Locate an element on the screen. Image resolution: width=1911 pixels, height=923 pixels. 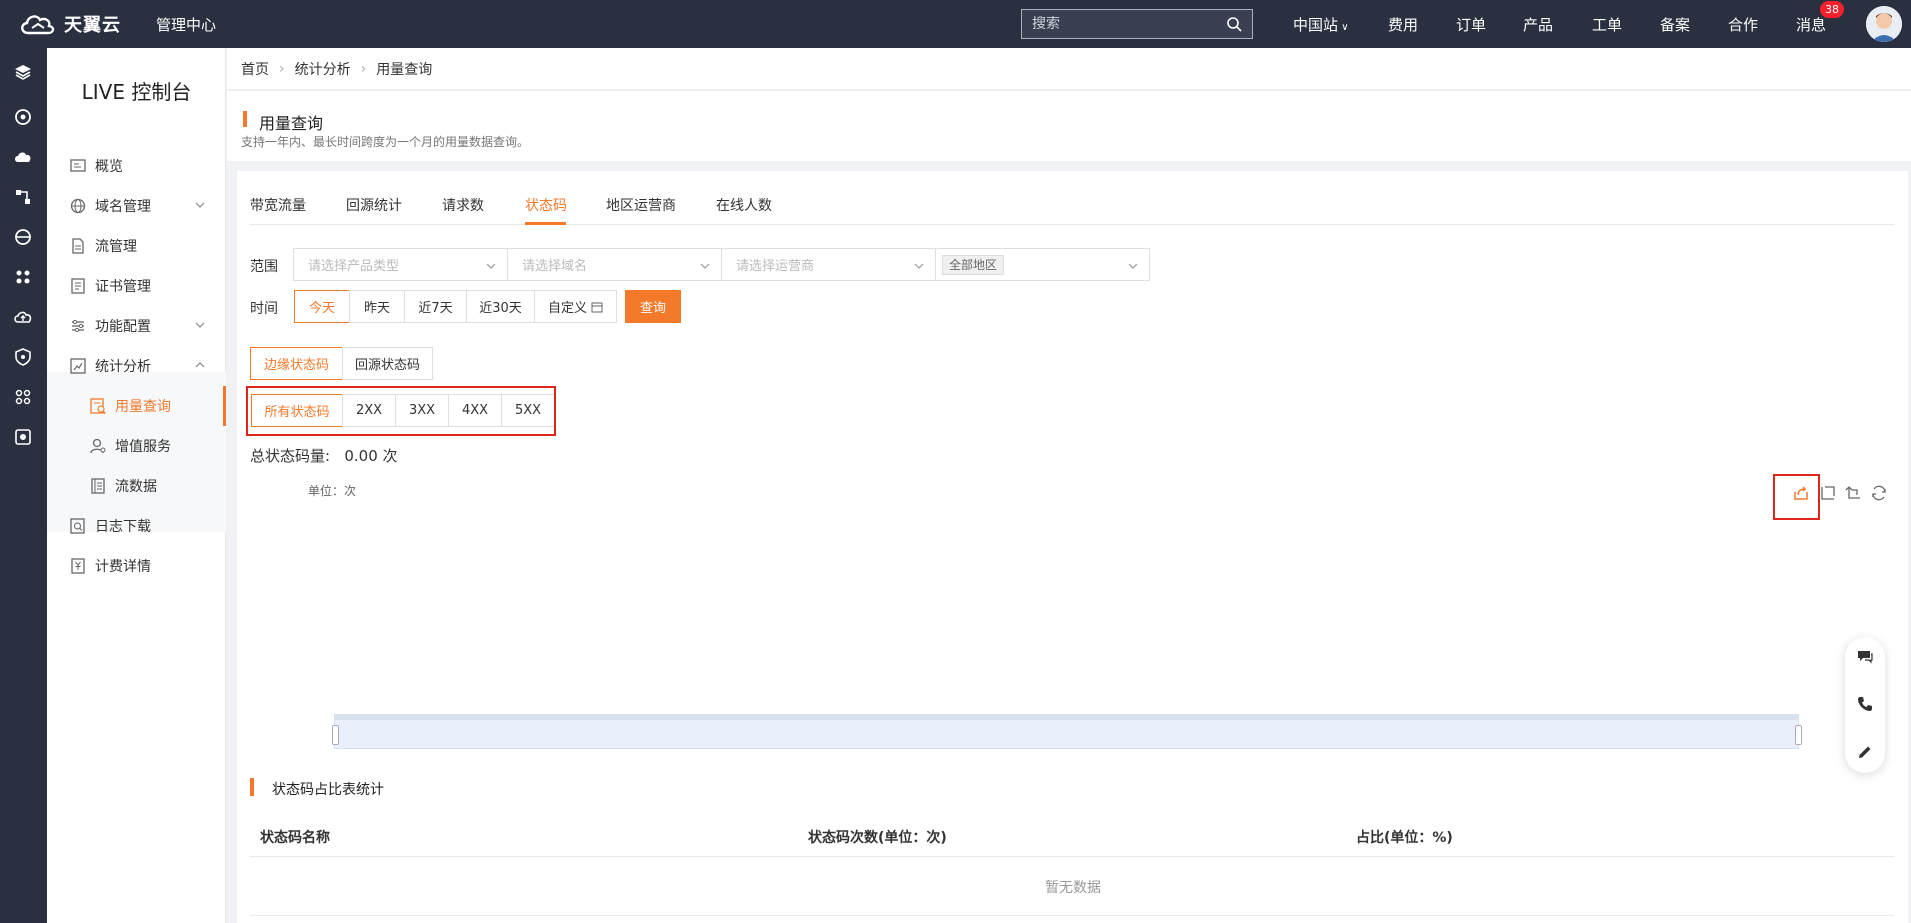
zoom-select-icon is located at coordinates (1828, 493).